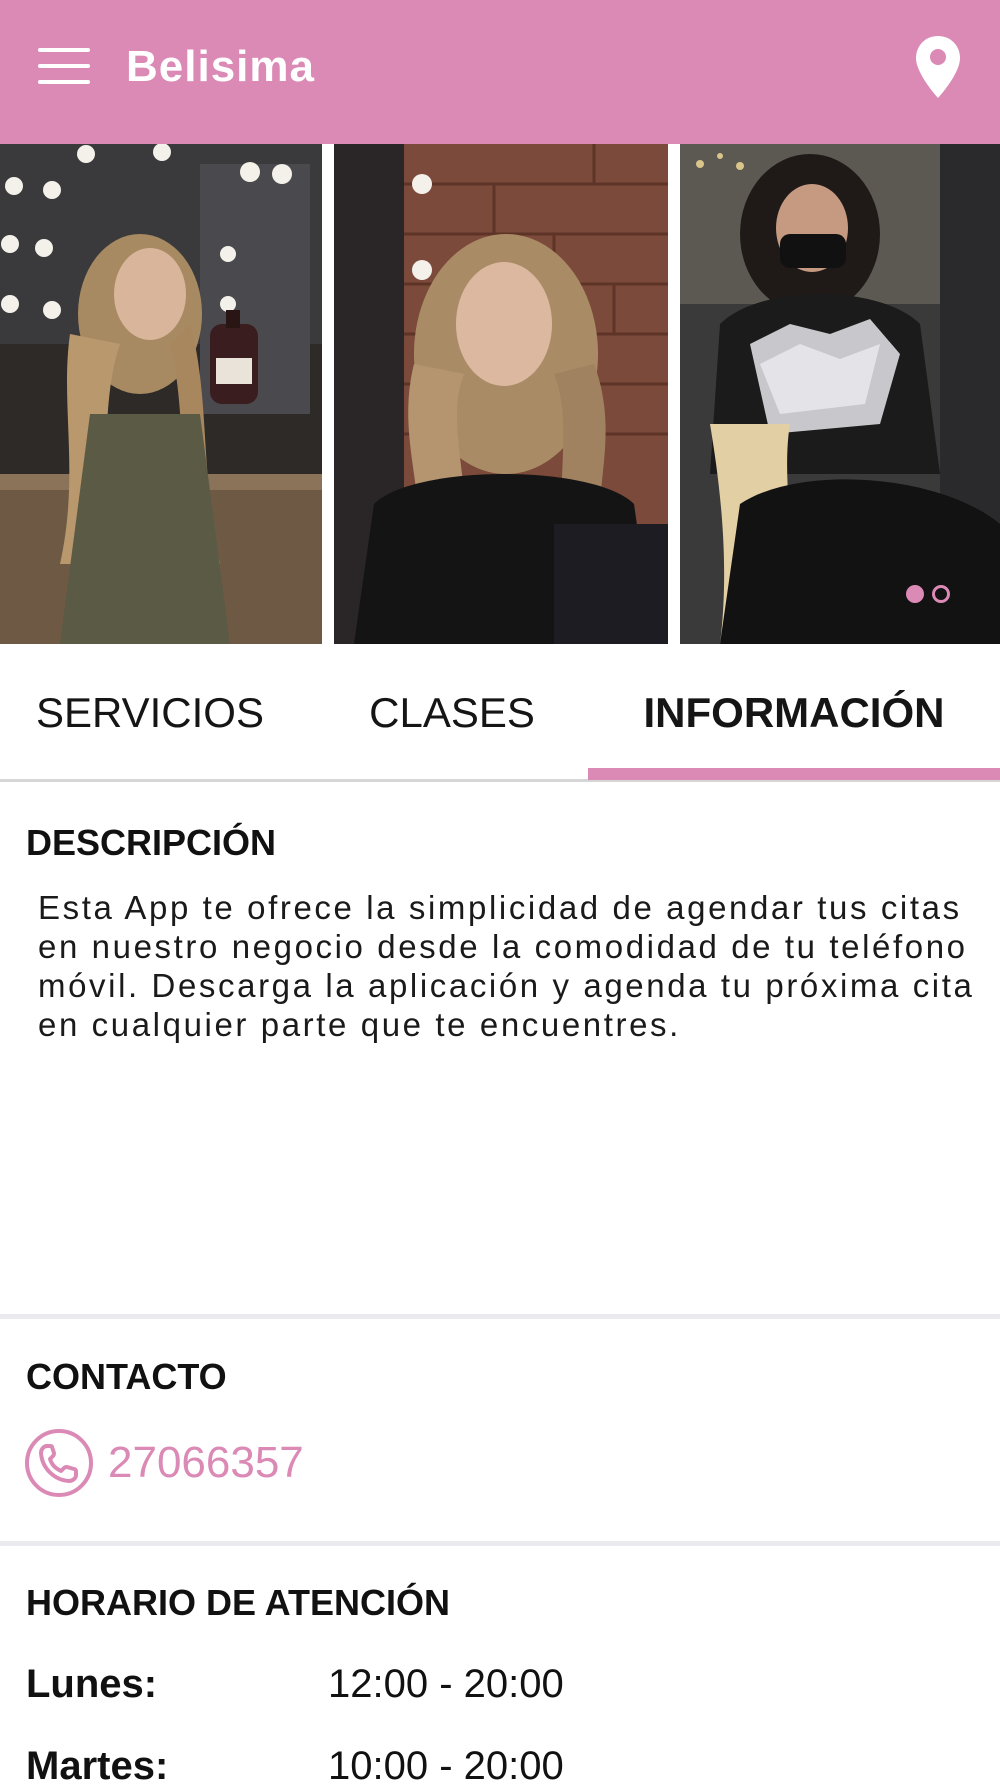 This screenshot has height=1789, width=1000. I want to click on location-button, so click(938, 67).